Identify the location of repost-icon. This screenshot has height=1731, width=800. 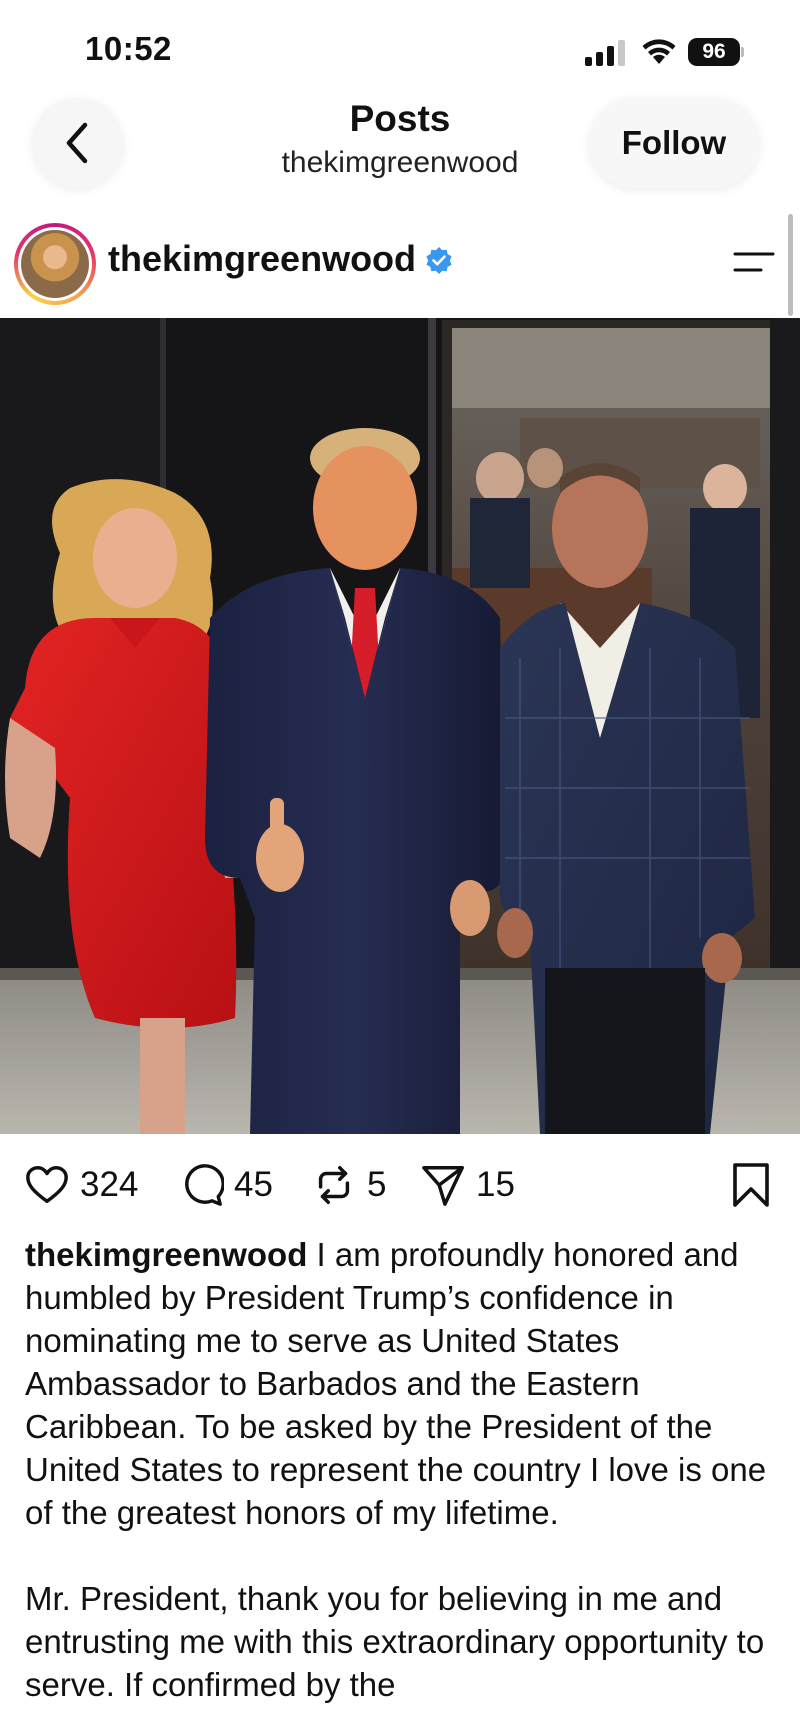
(334, 1185).